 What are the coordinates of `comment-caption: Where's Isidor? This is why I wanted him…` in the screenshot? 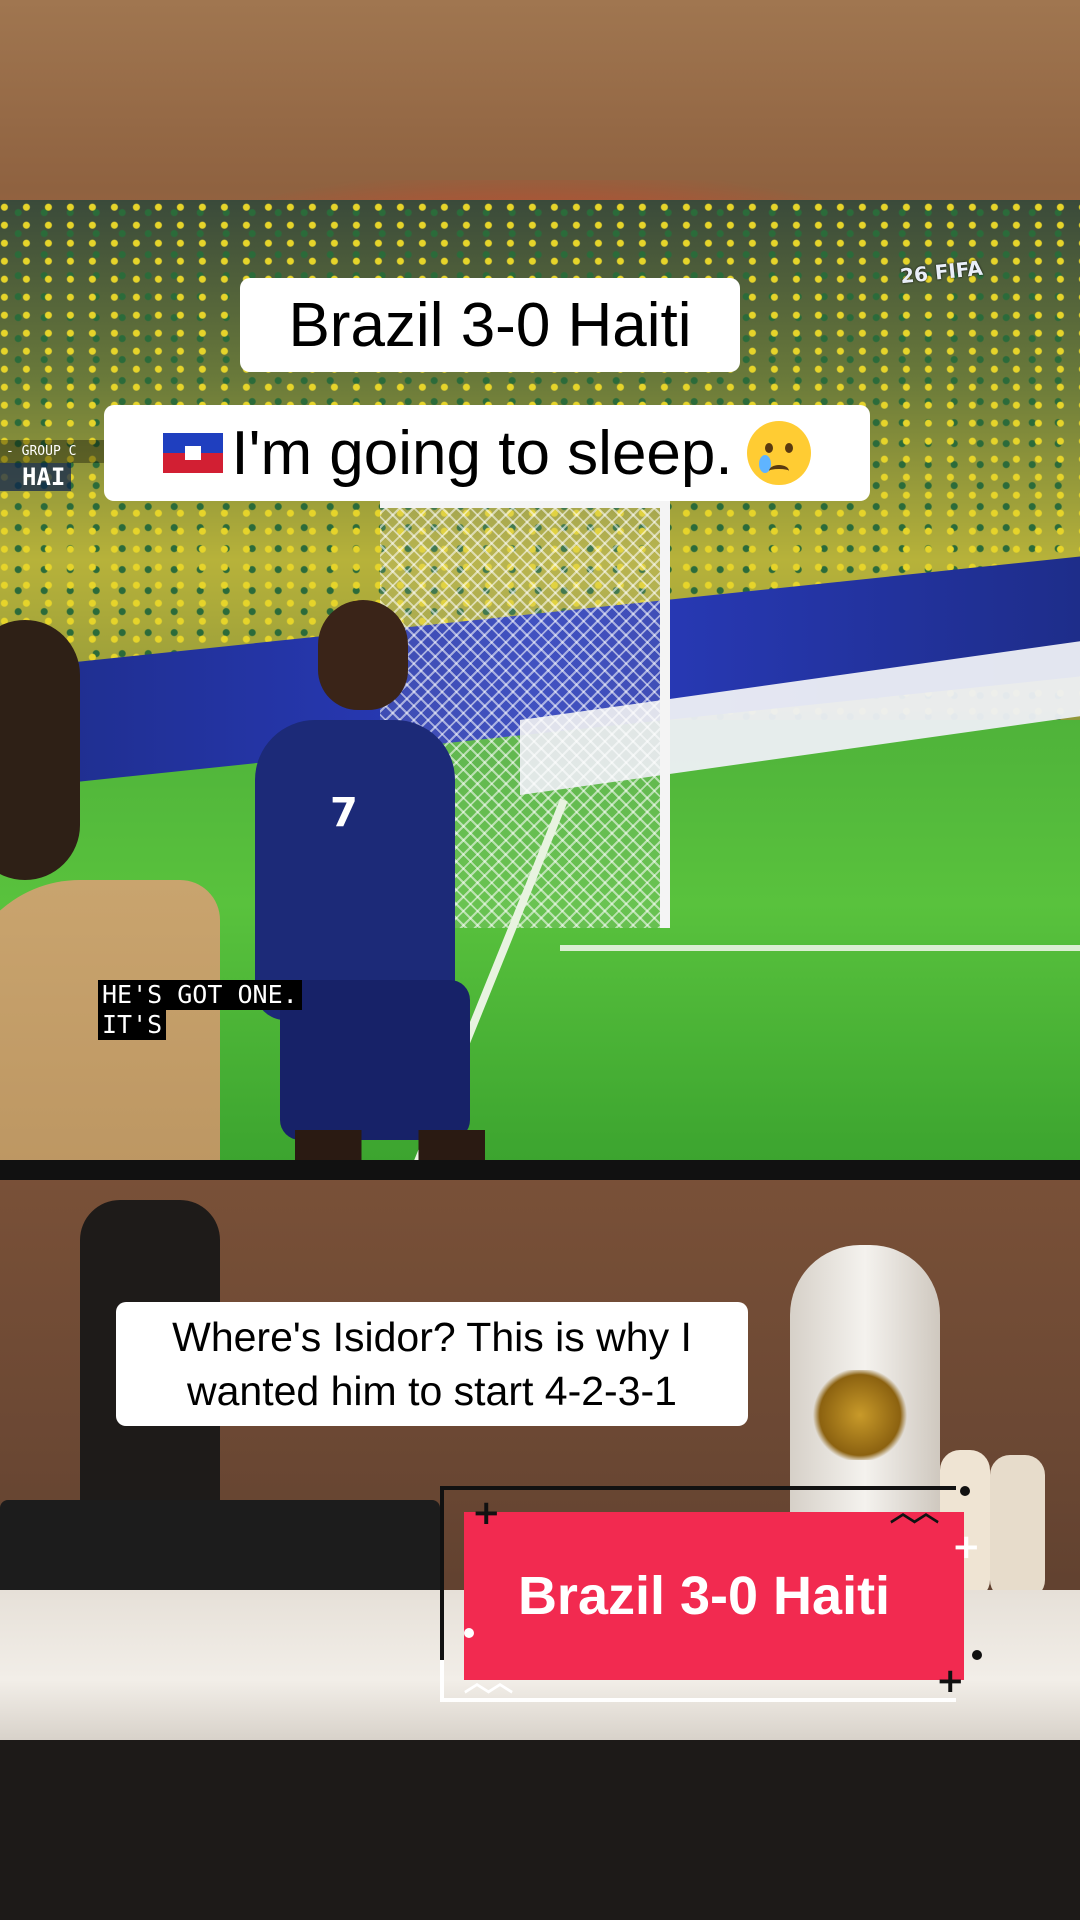 It's located at (432, 1364).